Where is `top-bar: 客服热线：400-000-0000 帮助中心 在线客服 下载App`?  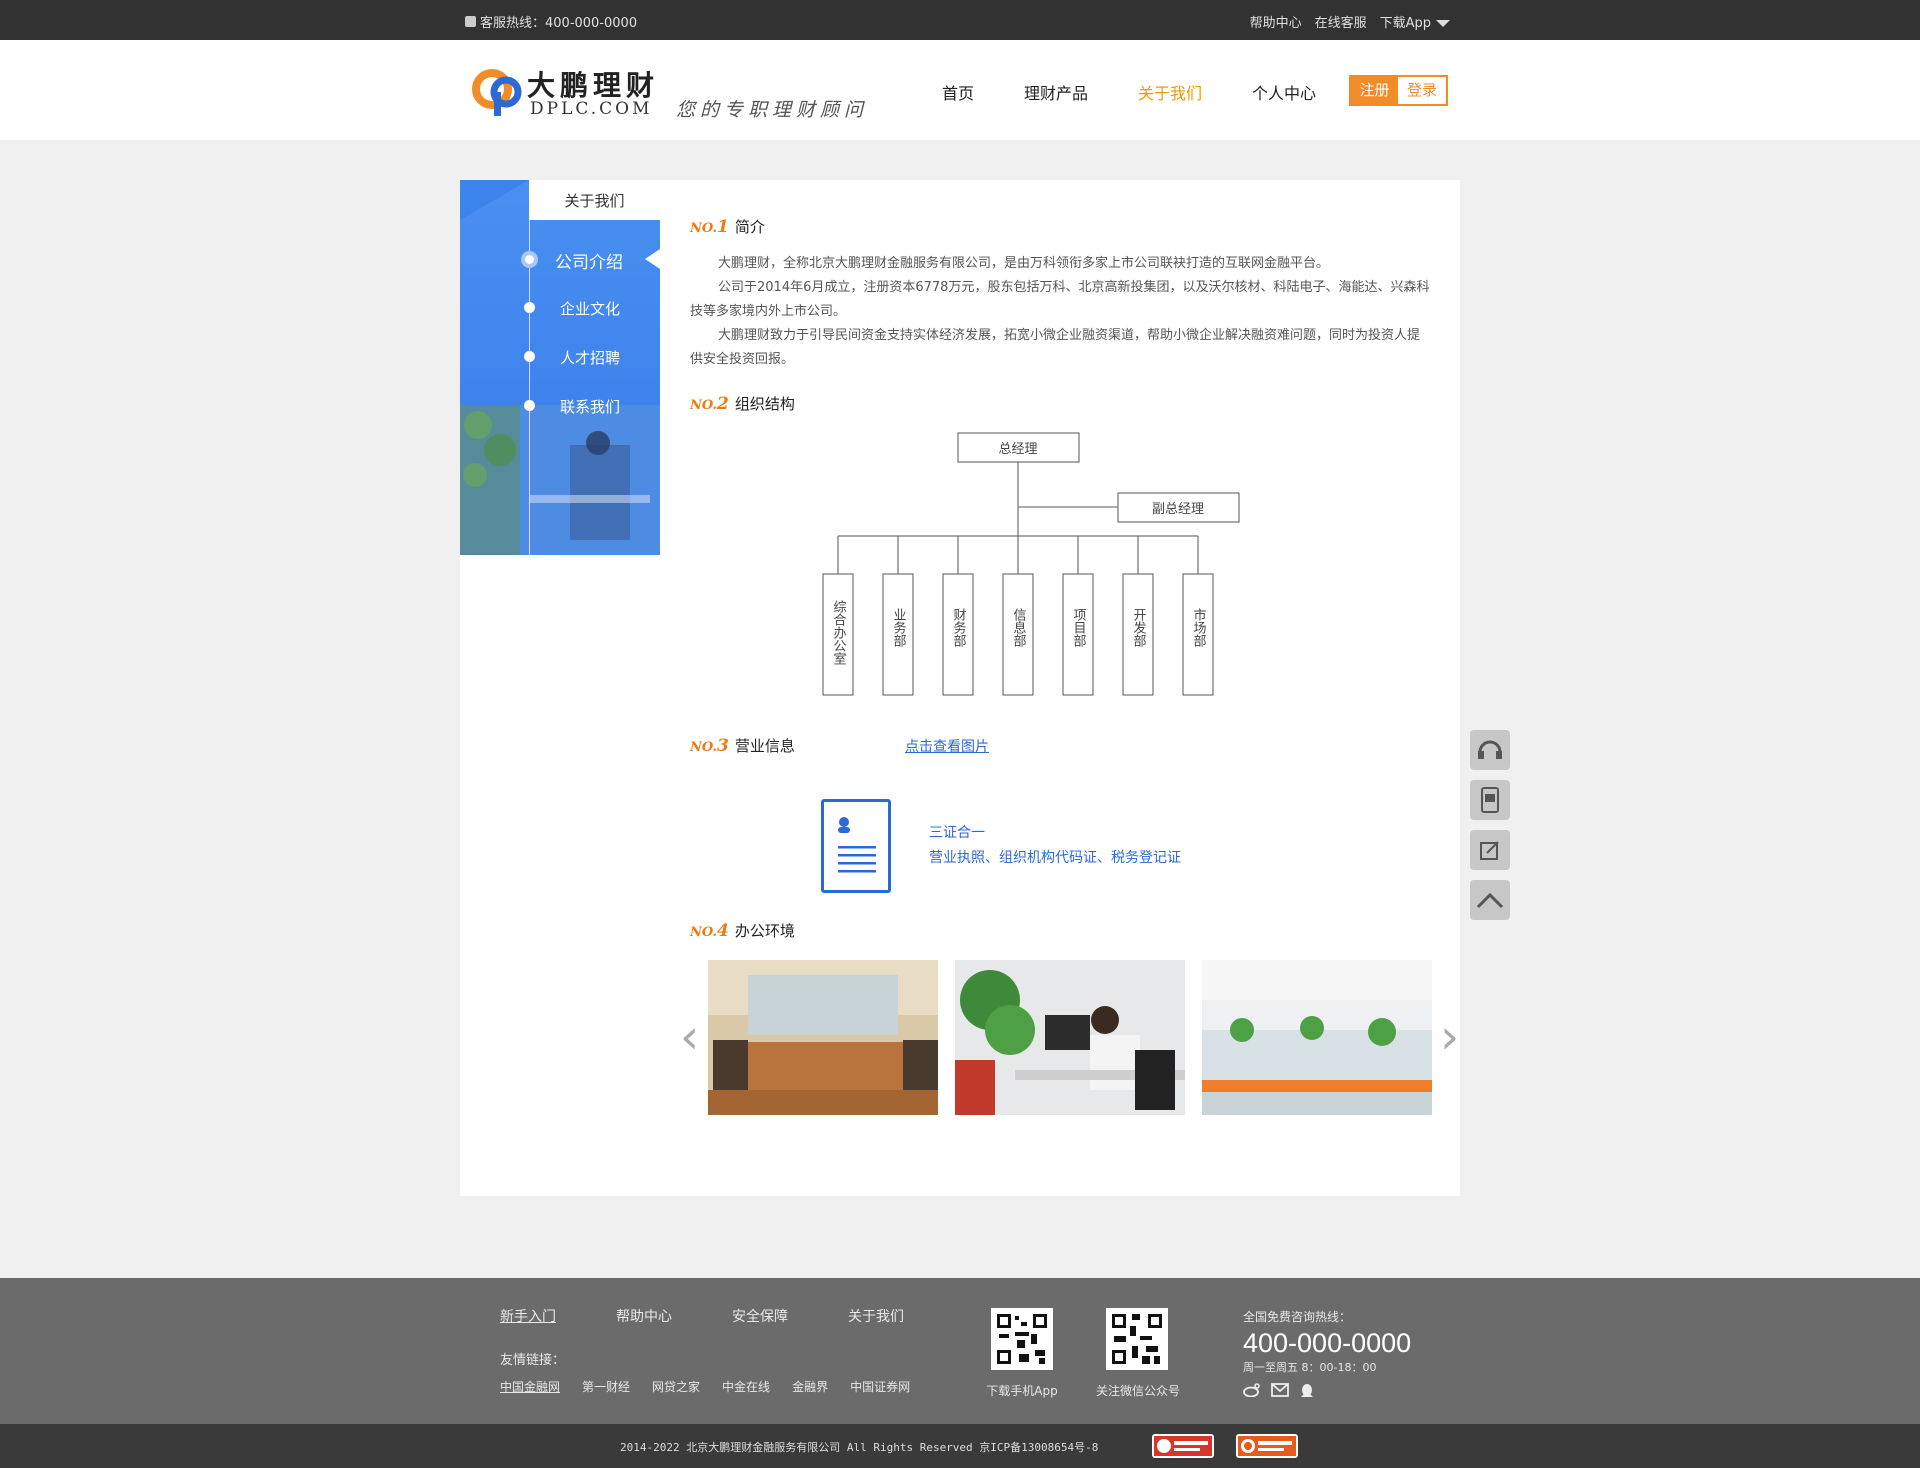
top-bar: 客服热线：400-000-0000 帮助中心 在线客服 下载App is located at coordinates (960, 20).